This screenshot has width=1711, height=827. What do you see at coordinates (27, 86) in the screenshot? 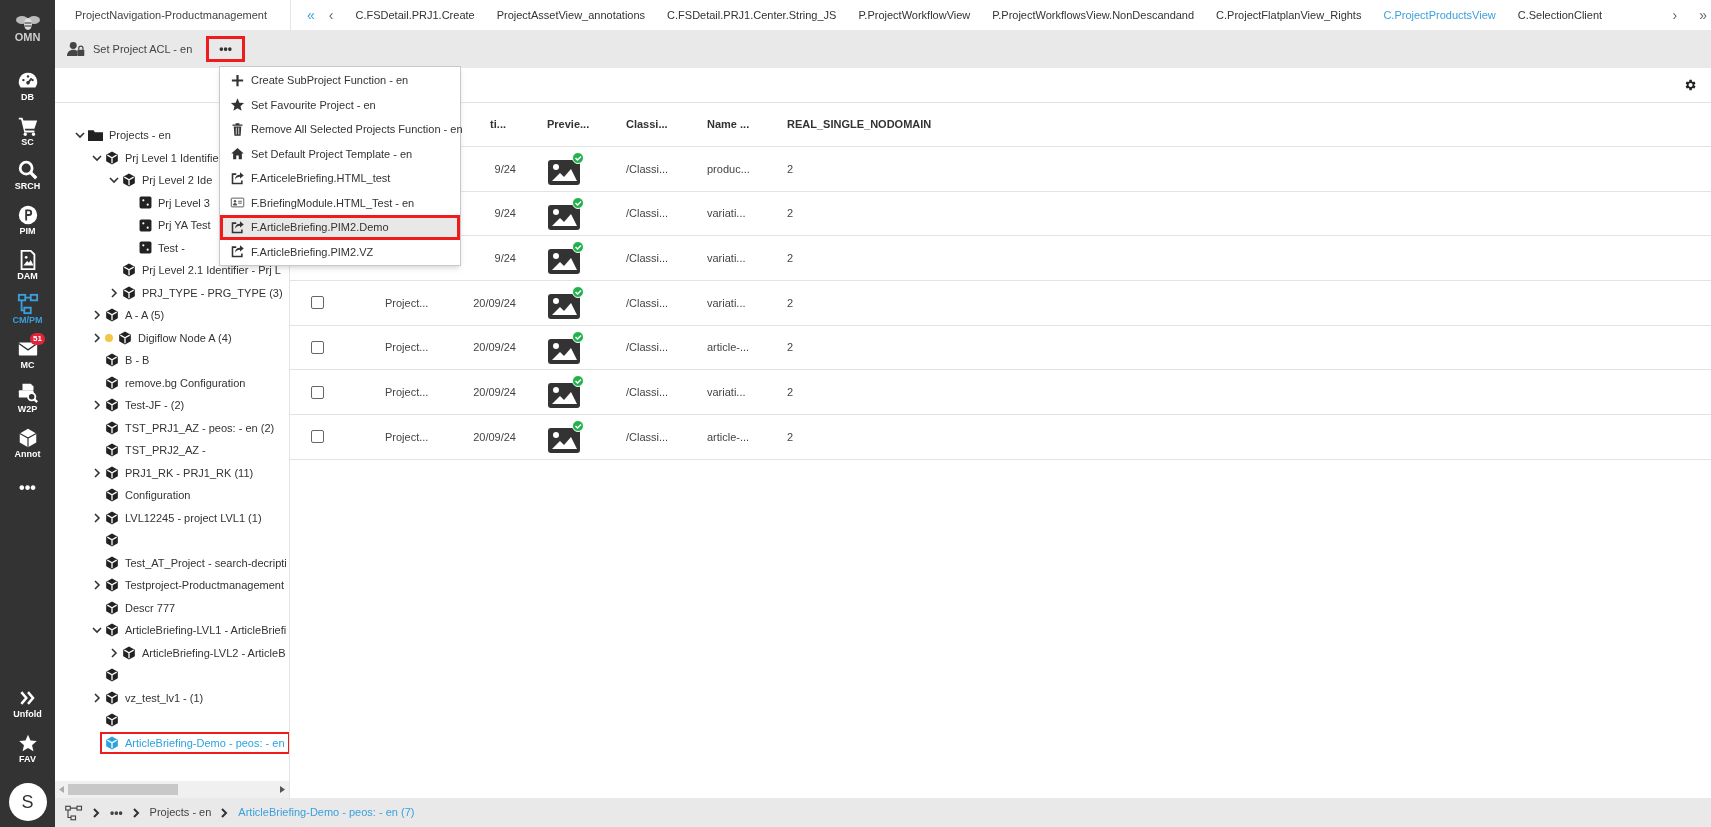
I see `sidebar-item: DB` at bounding box center [27, 86].